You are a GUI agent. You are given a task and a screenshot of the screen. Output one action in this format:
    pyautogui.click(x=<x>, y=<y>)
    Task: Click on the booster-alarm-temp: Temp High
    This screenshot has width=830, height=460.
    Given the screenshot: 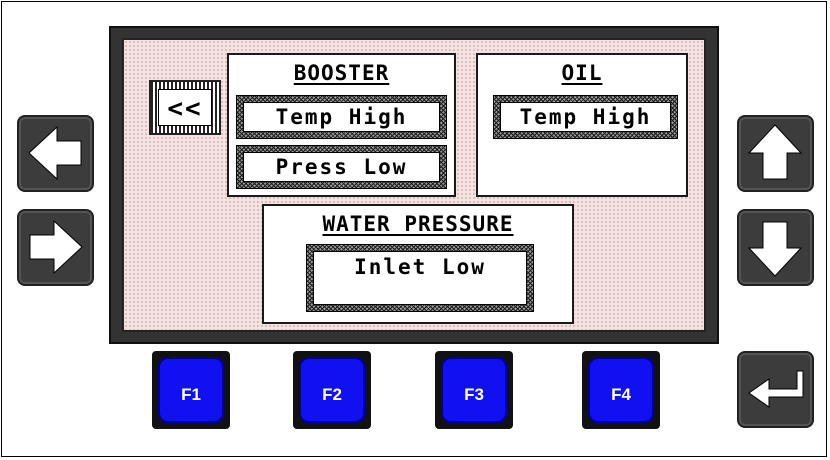 What is the action you would take?
    pyautogui.click(x=341, y=117)
    